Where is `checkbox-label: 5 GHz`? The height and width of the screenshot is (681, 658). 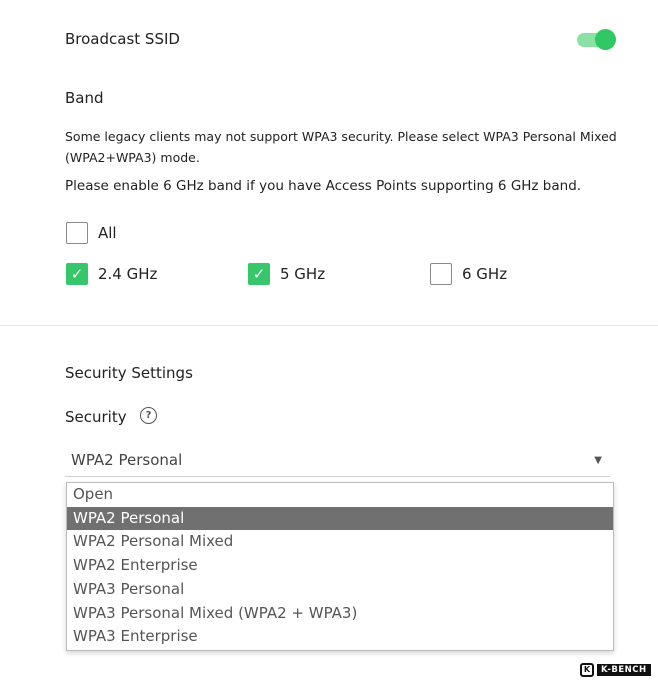 checkbox-label: 5 GHz is located at coordinates (303, 274).